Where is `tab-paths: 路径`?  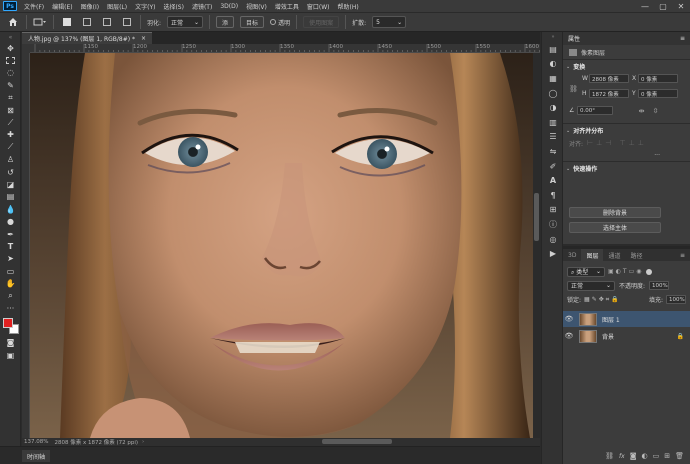
tab-paths: 路径 is located at coordinates (636, 255).